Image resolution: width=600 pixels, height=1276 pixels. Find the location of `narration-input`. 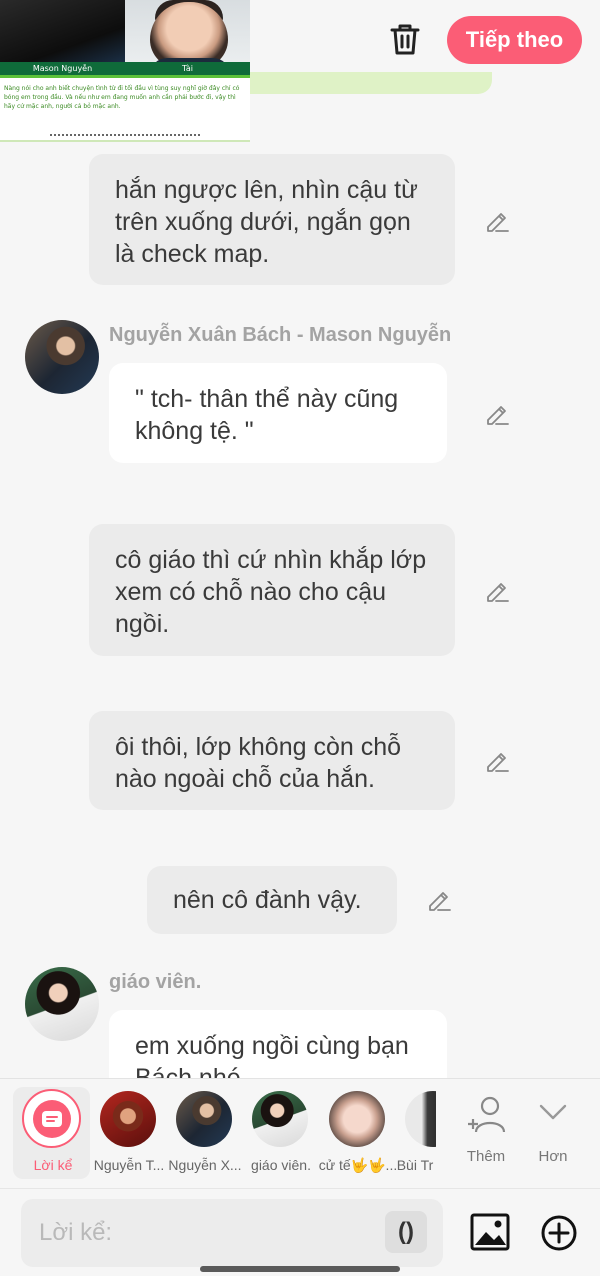

narration-input is located at coordinates (232, 1233).